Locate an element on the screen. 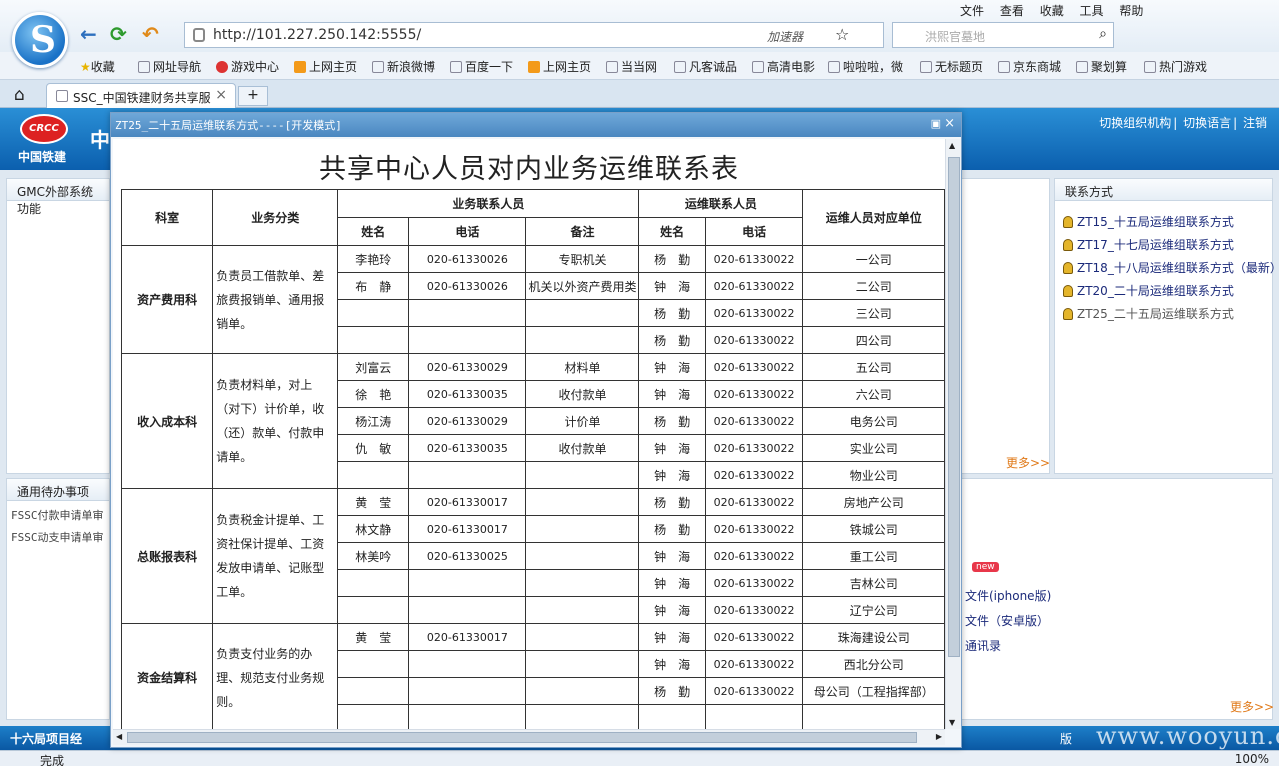 The height and width of the screenshot is (766, 1279). horizontal-scrollbar: ◀ ▶ is located at coordinates (529, 737).